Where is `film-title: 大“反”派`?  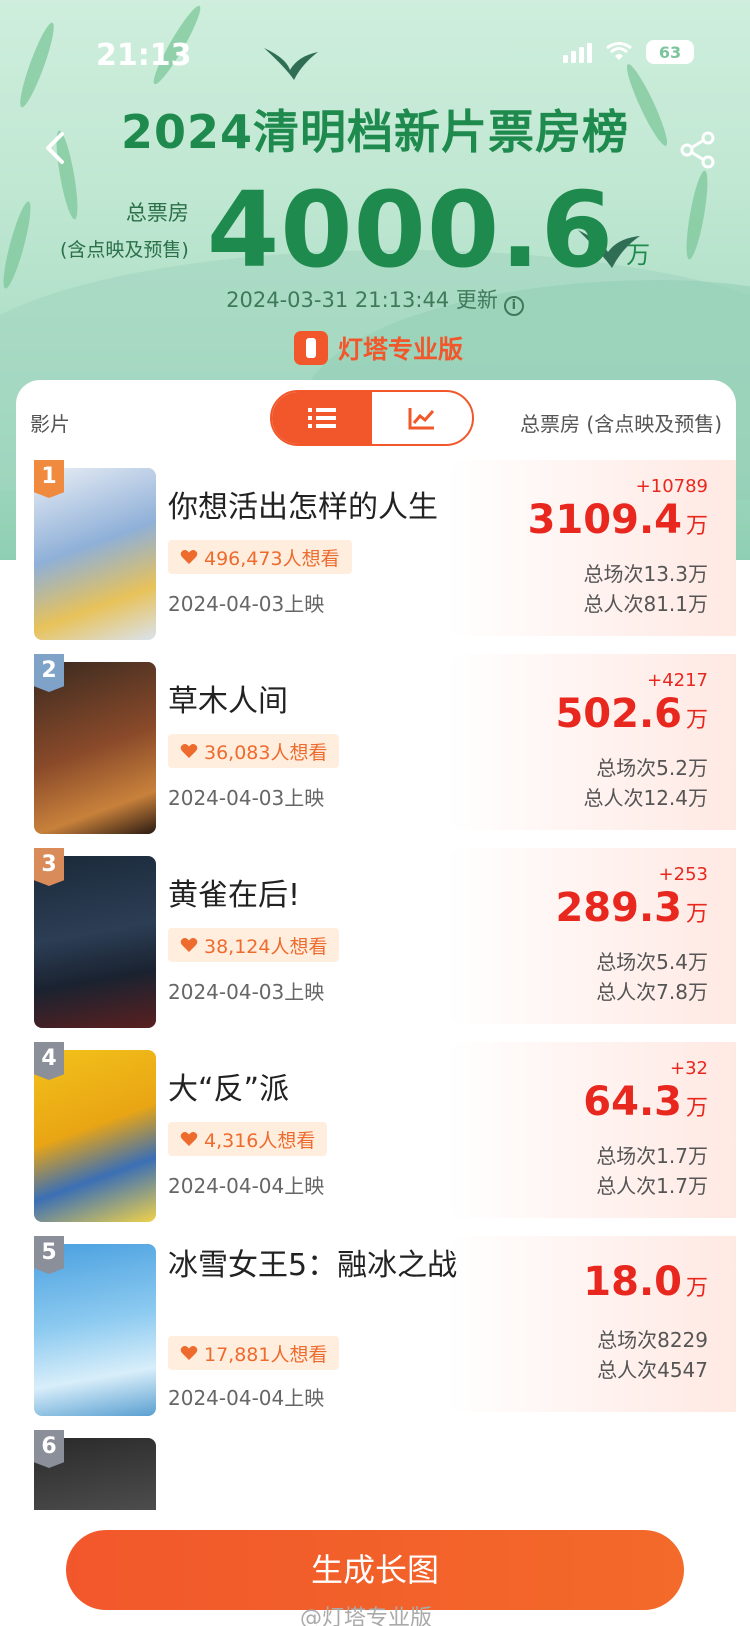
film-title: 大“反”派 is located at coordinates (229, 1089).